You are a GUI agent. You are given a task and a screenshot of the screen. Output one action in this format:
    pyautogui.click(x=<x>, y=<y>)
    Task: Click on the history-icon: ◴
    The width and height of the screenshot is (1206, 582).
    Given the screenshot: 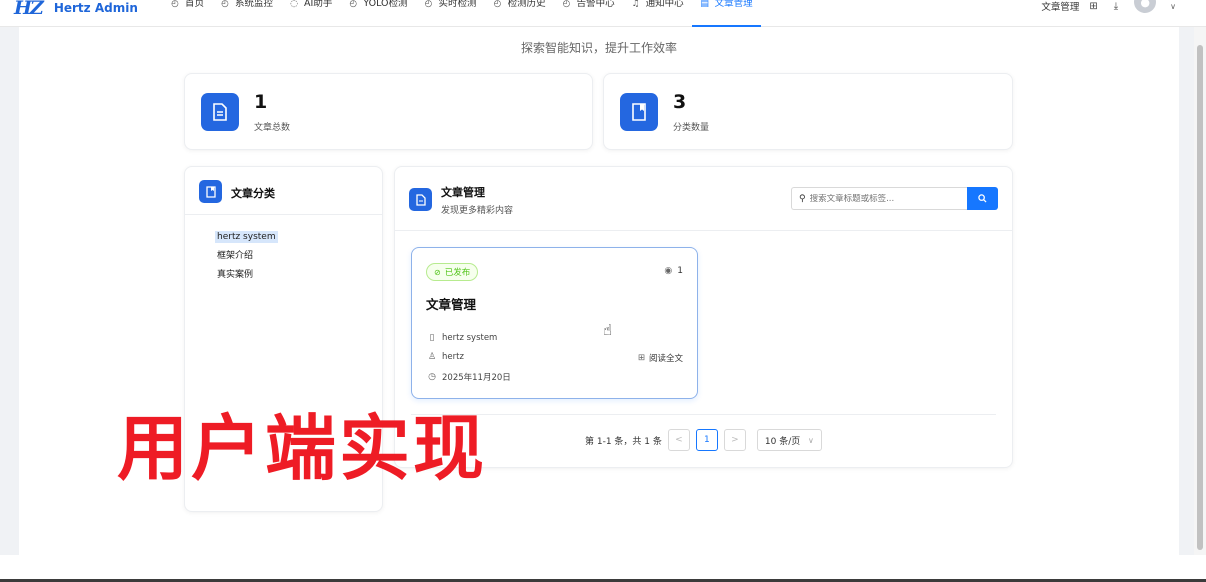 What is the action you would take?
    pyautogui.click(x=497, y=4)
    